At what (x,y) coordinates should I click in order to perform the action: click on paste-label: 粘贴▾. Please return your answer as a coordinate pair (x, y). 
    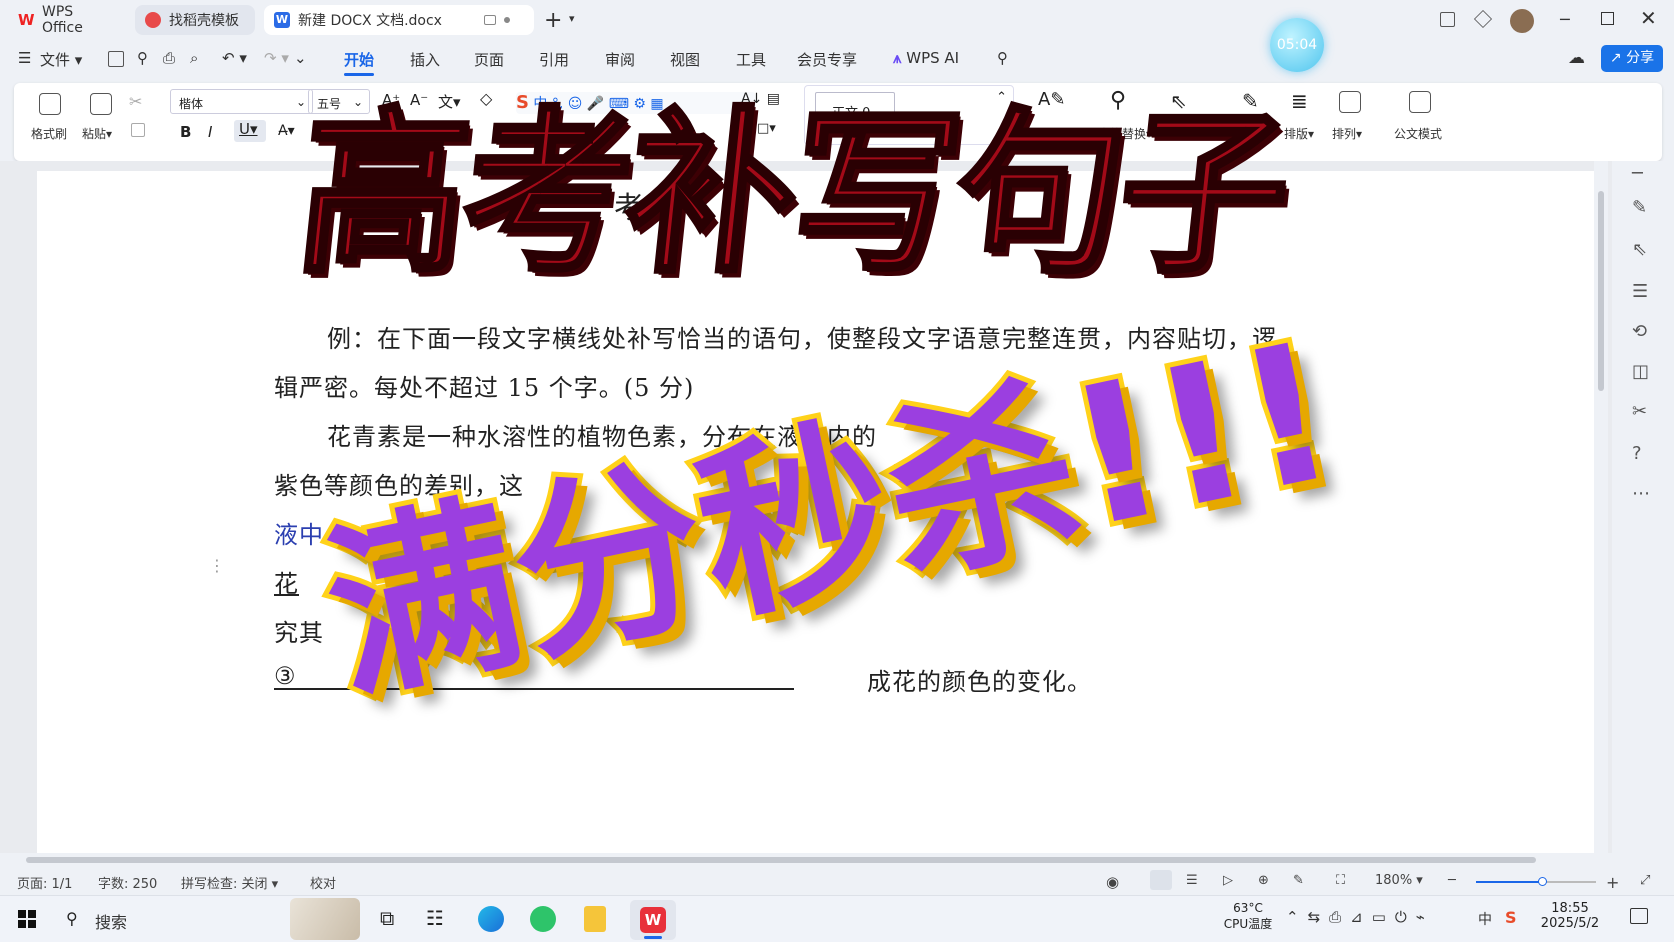
    Looking at the image, I should click on (97, 133).